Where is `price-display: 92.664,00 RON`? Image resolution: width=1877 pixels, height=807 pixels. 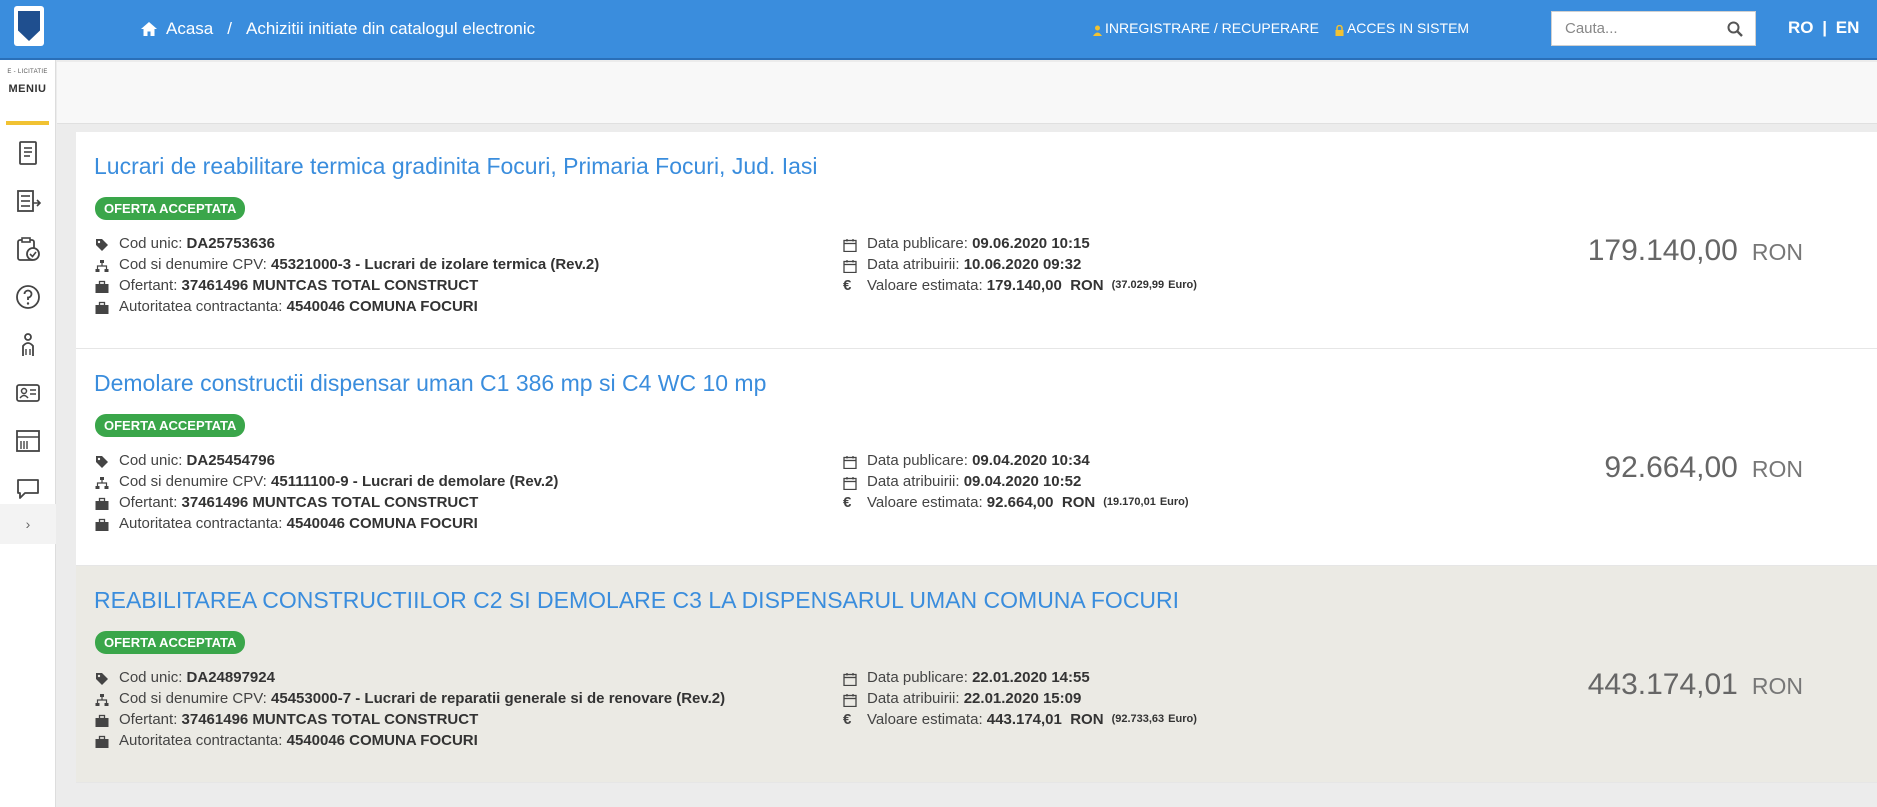 price-display: 92.664,00 RON is located at coordinates (1703, 468).